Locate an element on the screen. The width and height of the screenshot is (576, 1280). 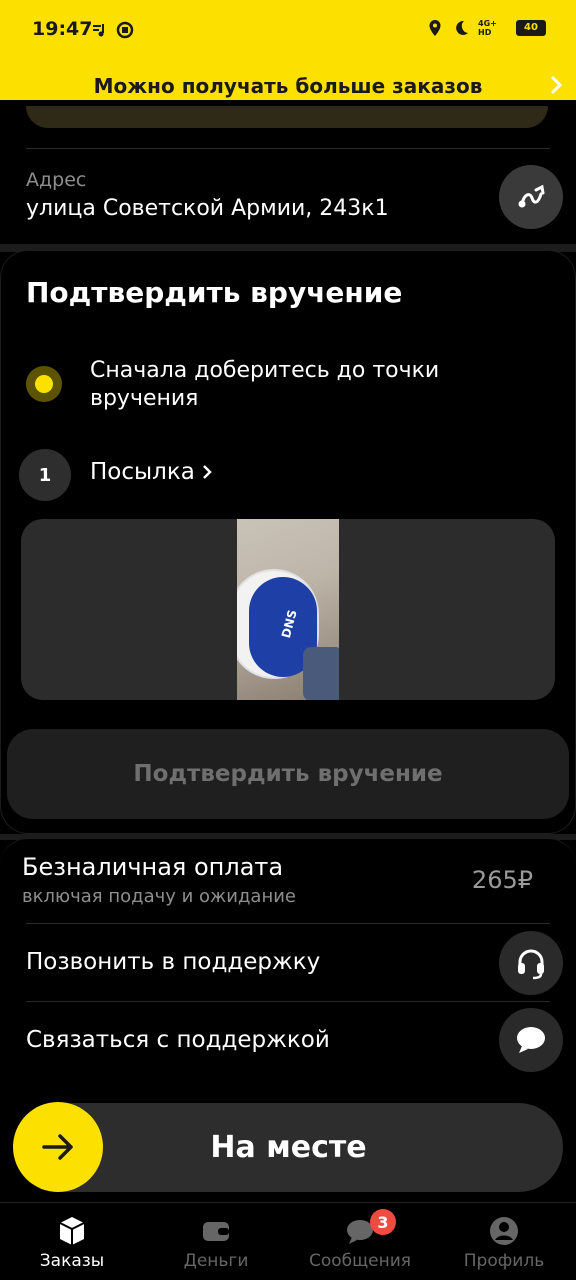
network-indicator: 4G+ HD is located at coordinates (487, 28).